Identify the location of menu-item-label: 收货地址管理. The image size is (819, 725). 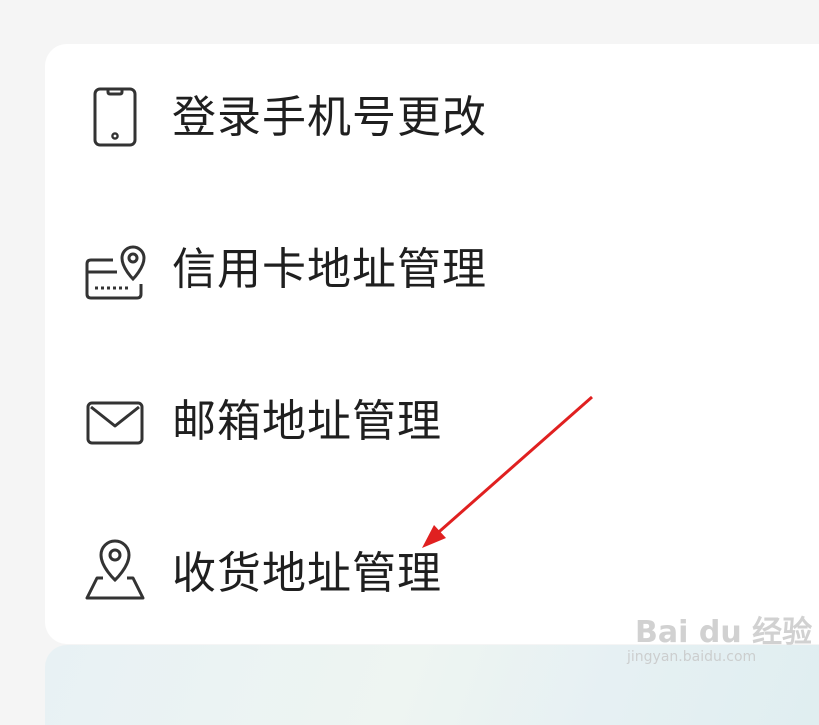
(307, 573).